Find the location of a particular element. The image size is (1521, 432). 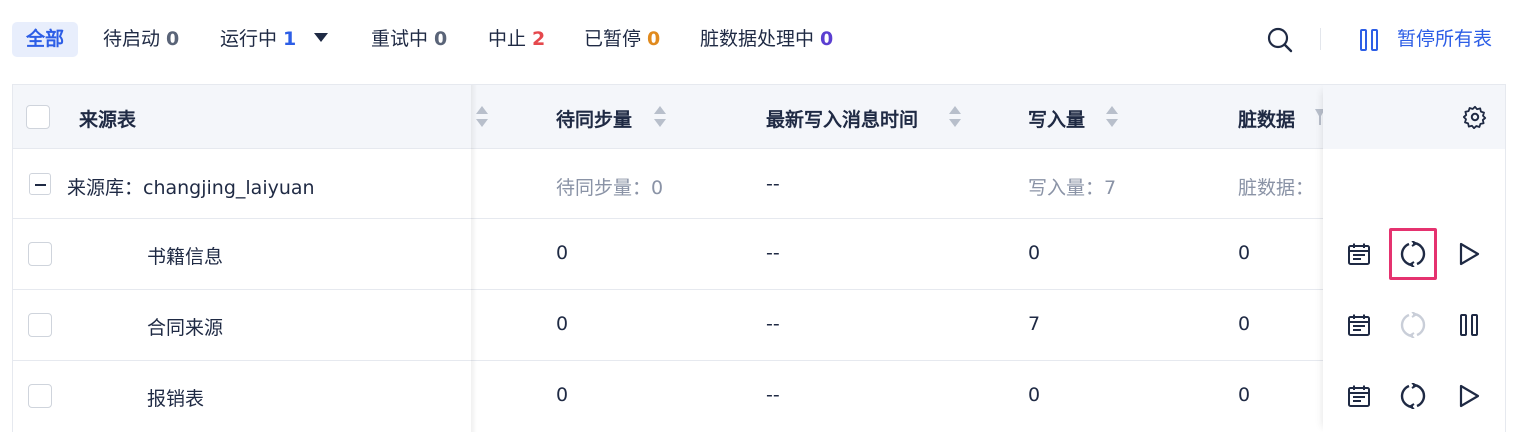

column-header-pending-sync: 待同步量 is located at coordinates (594, 120).